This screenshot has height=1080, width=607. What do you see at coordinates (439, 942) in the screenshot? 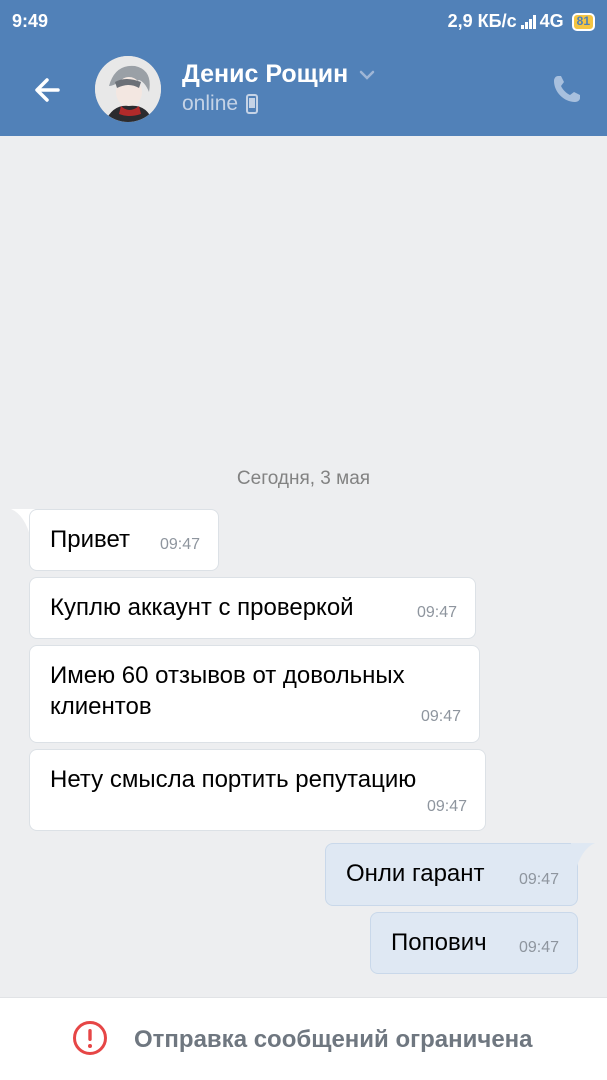
I see `message-text: Попович` at bounding box center [439, 942].